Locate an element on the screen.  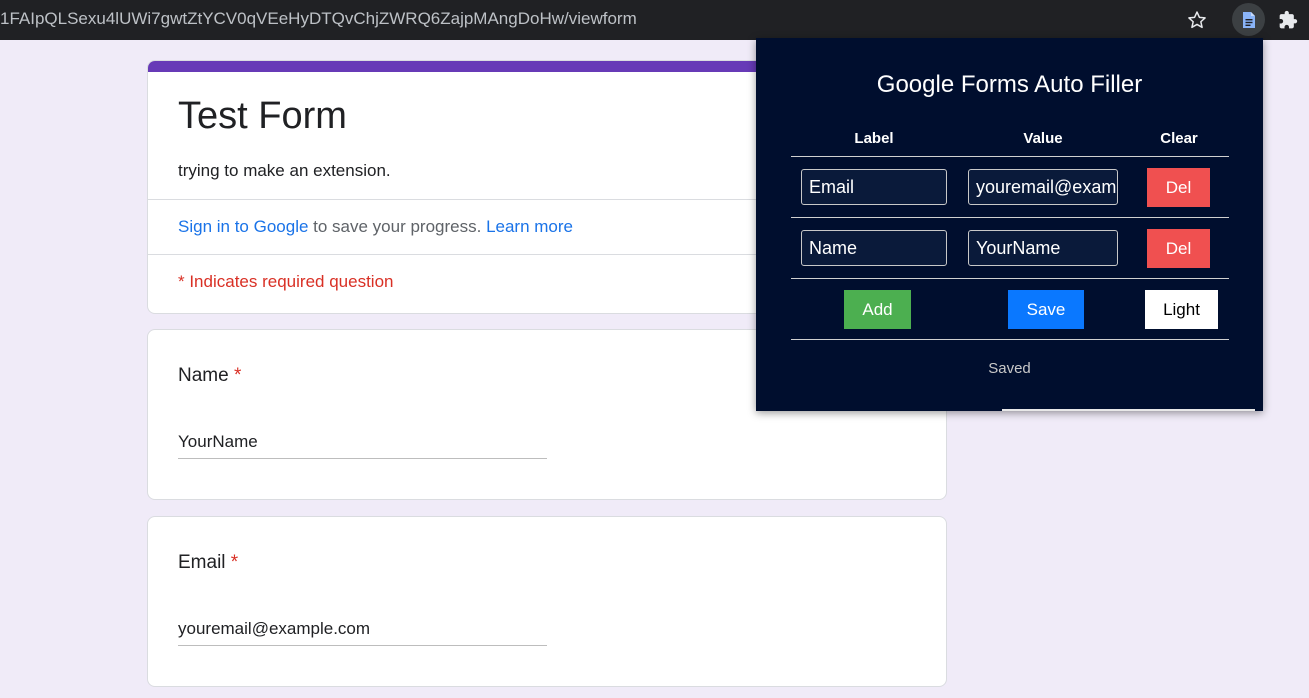
document-icon is located at coordinates (1248, 19).